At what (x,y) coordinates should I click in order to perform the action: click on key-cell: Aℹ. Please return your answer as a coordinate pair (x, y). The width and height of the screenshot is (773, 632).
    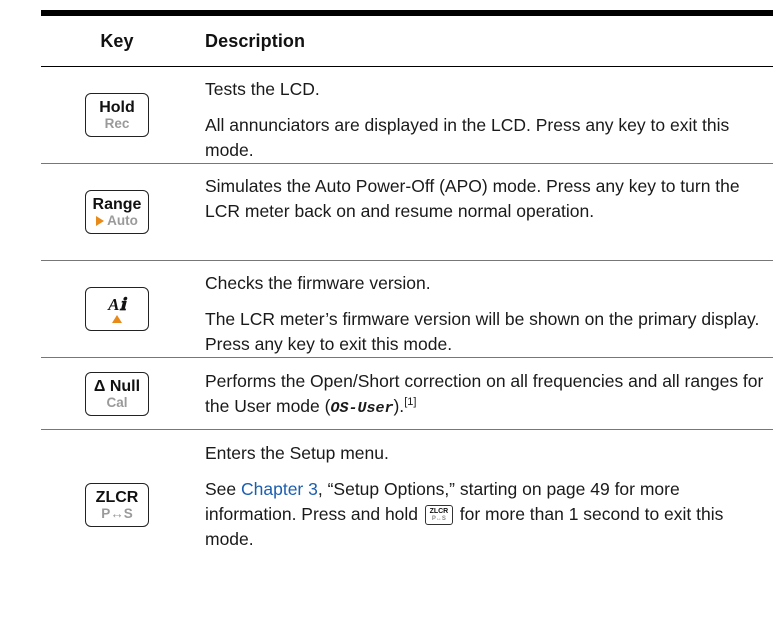
    Looking at the image, I should click on (117, 309).